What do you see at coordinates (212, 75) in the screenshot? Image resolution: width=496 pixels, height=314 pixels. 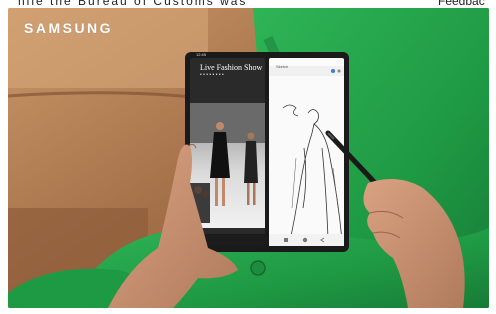 I see `phone-video-subtitle: • • • • • • • •` at bounding box center [212, 75].